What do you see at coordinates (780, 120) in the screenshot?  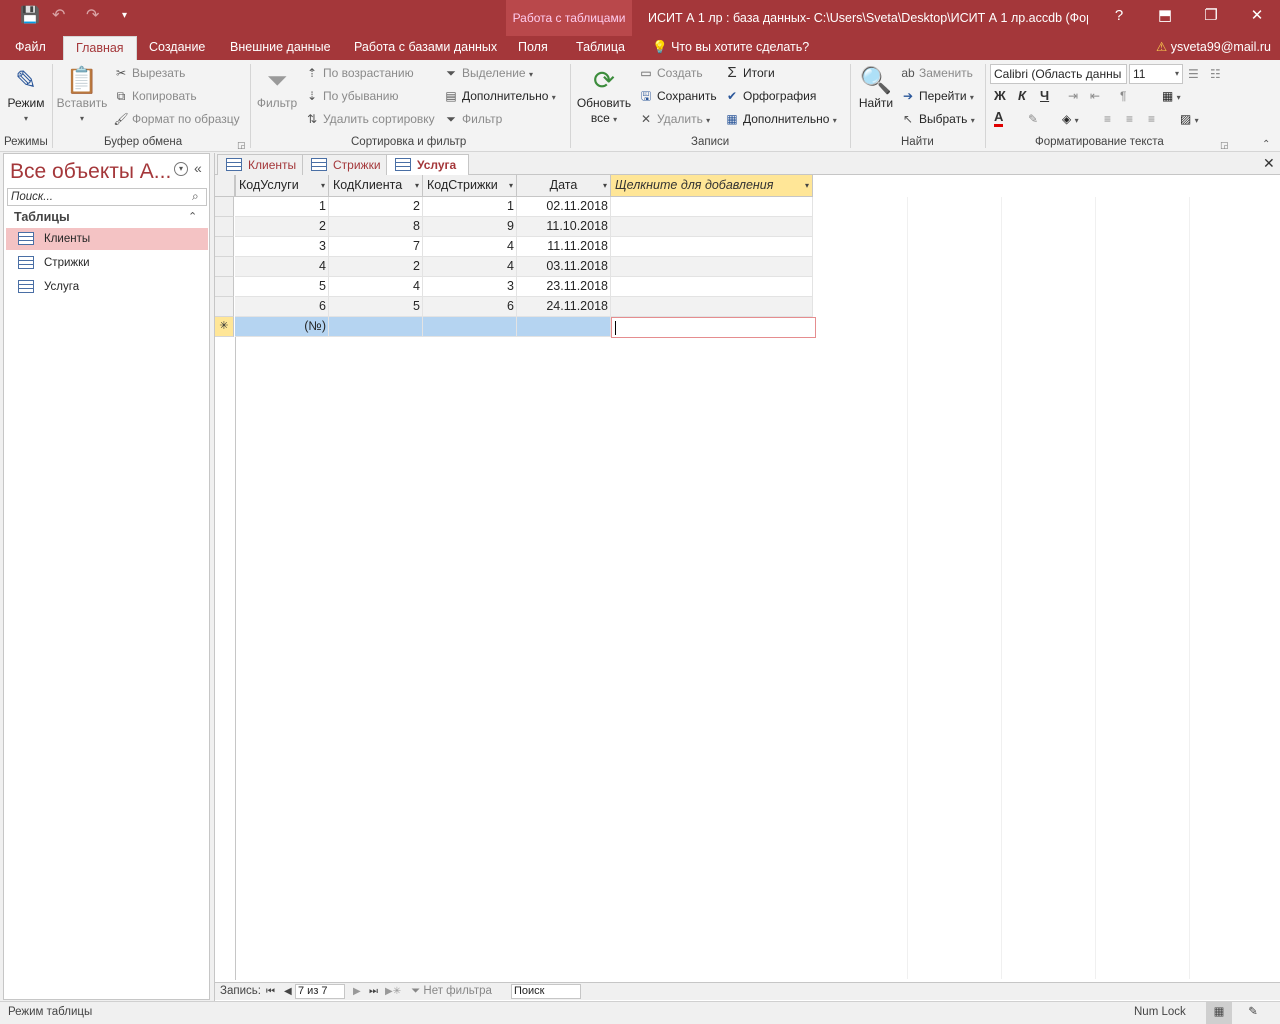 I see `more-records-button: ▦ Дополнительно ▾` at bounding box center [780, 120].